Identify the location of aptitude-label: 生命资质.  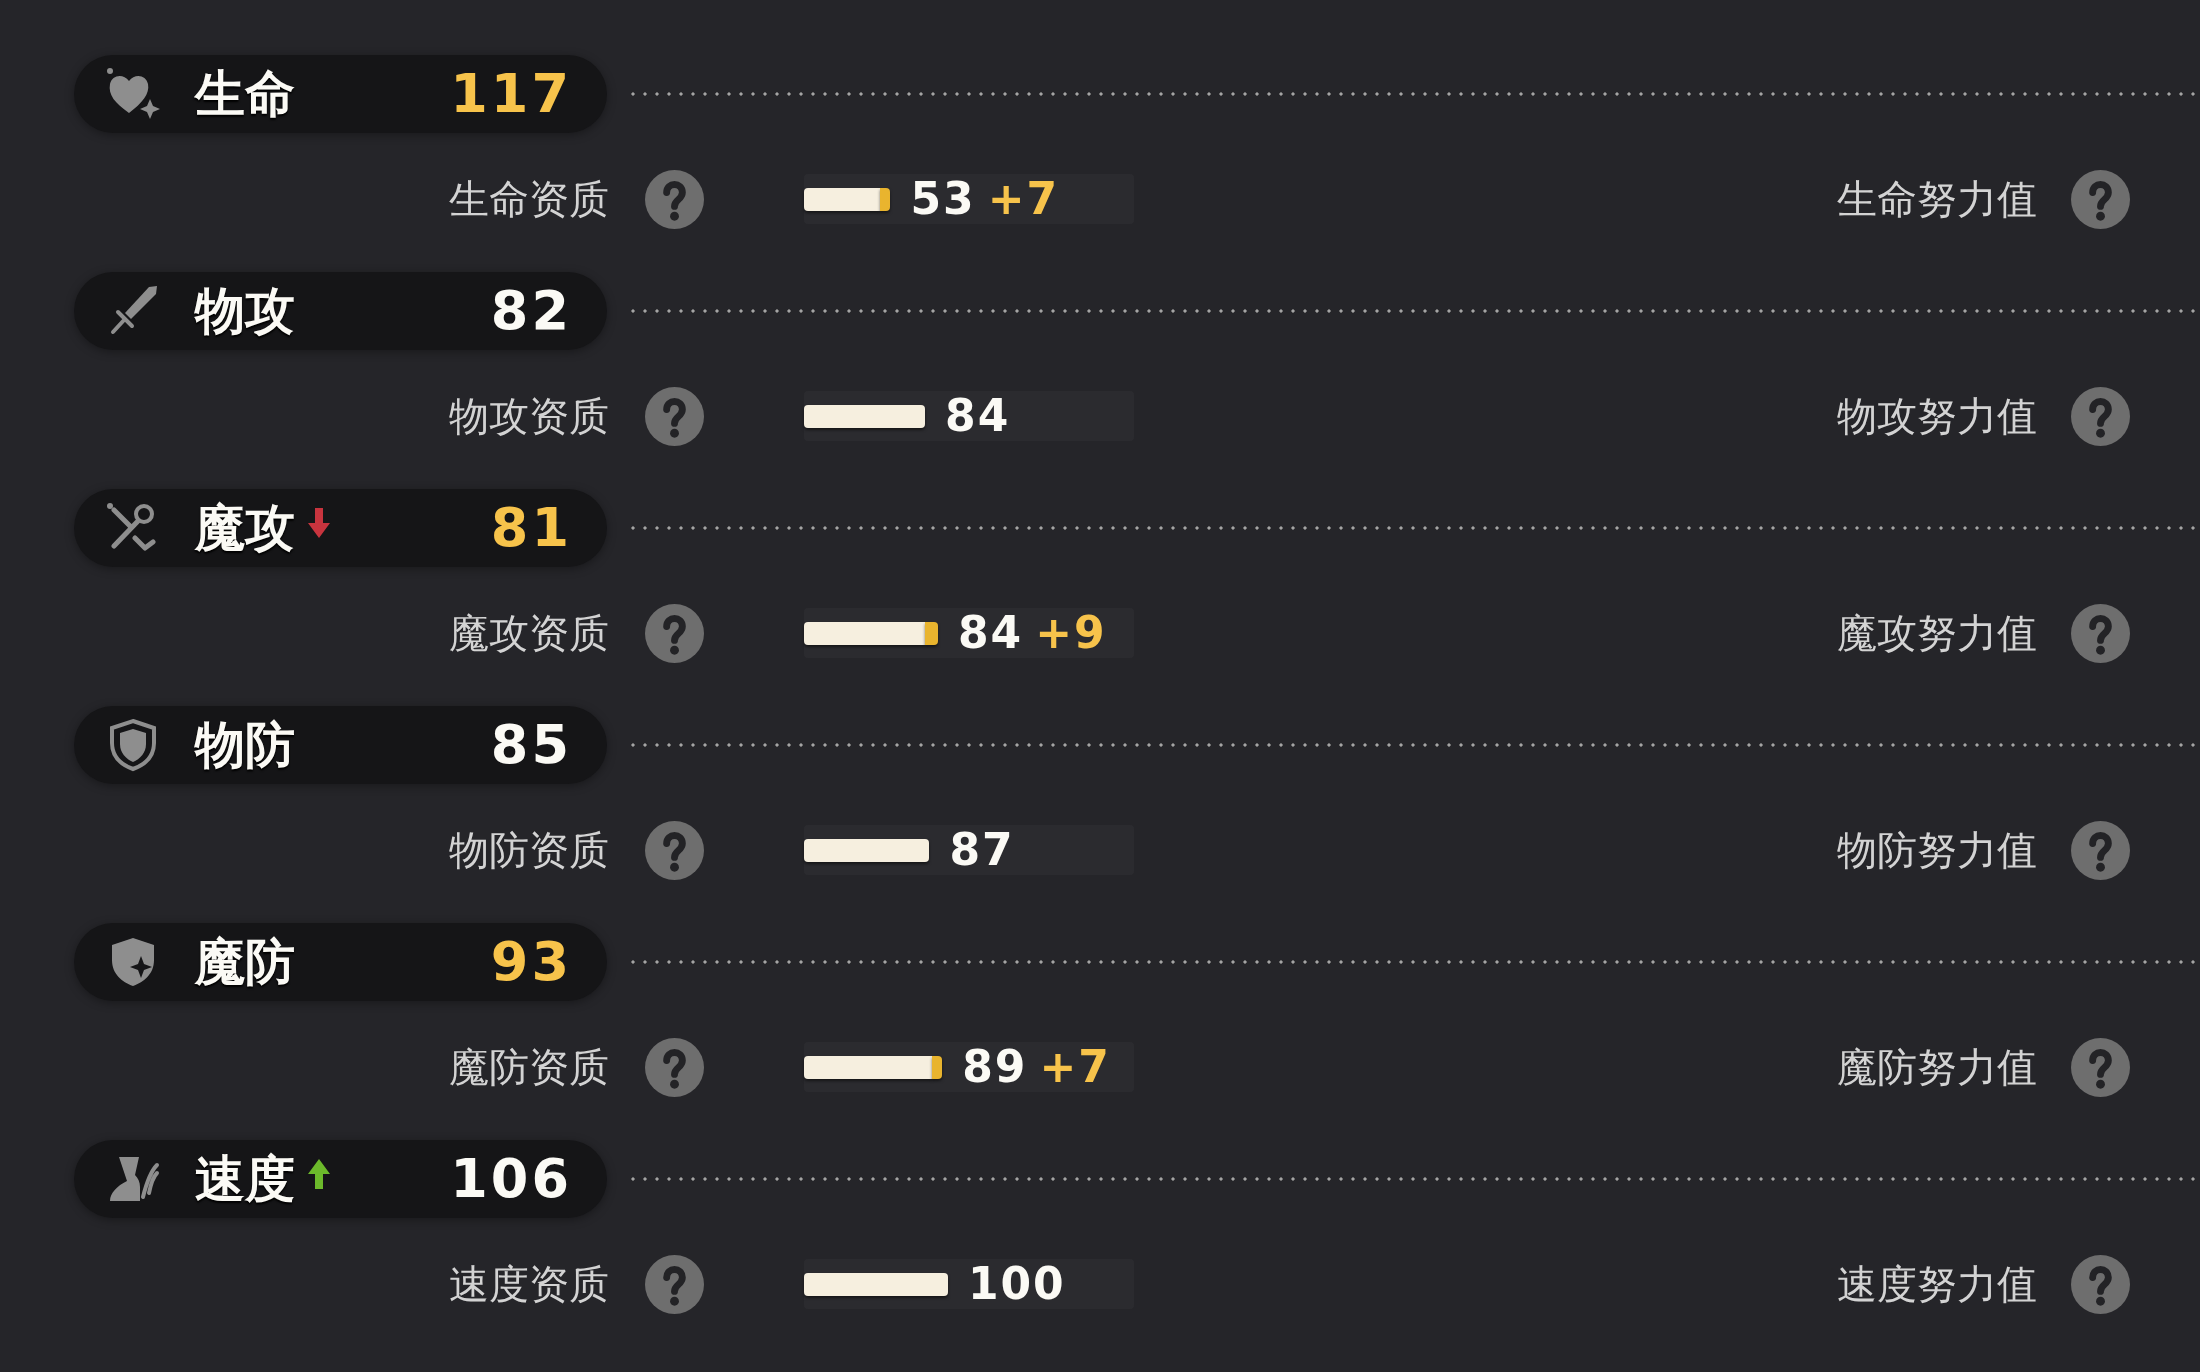
(529, 199).